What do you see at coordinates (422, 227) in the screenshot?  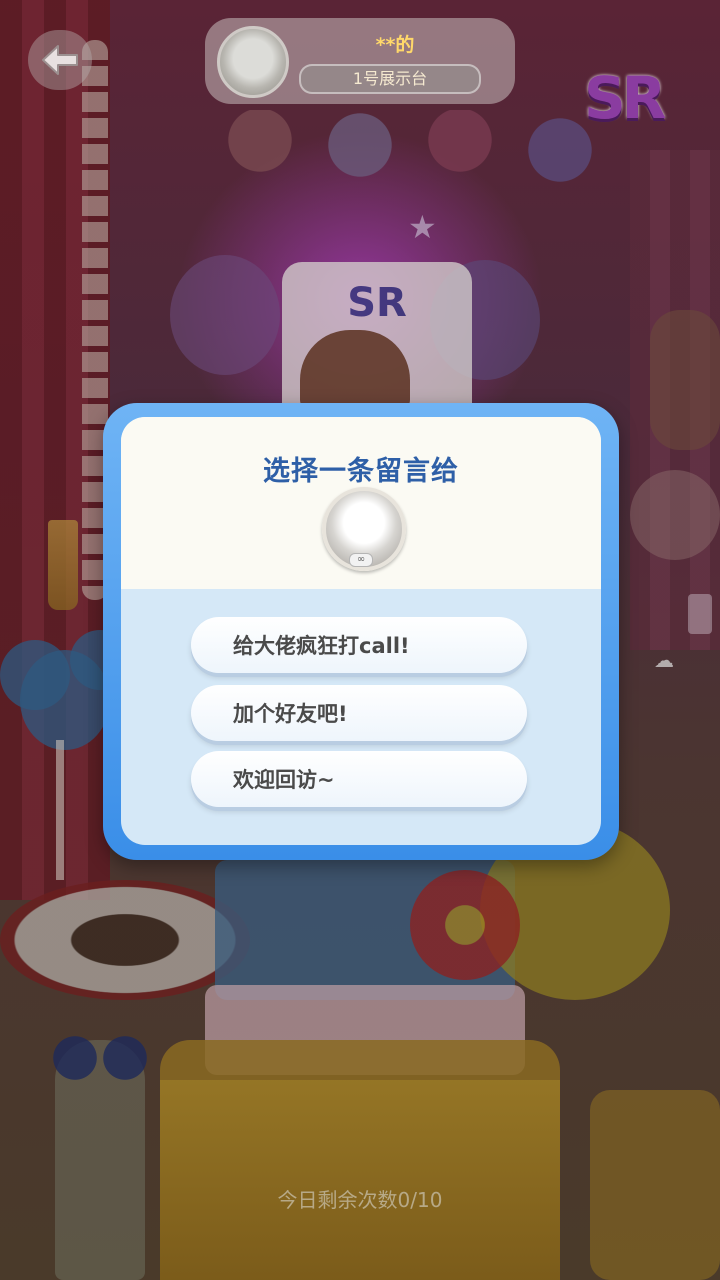 I see `star-icon: ★` at bounding box center [422, 227].